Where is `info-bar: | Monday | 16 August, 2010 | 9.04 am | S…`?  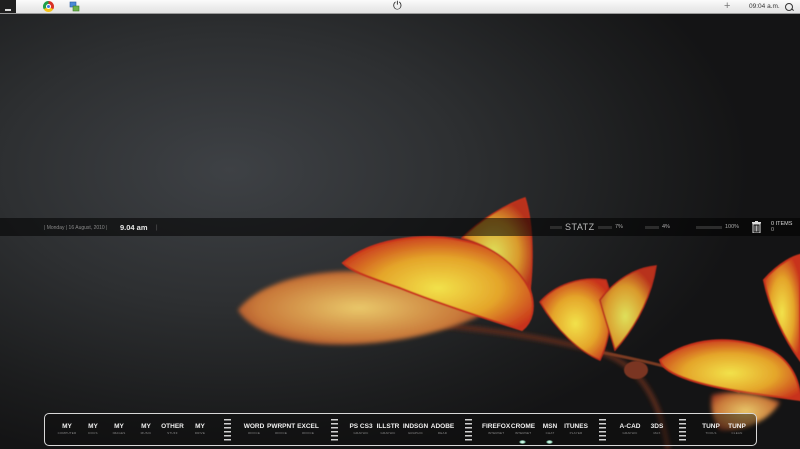 info-bar: | Monday | 16 August, 2010 | 9.04 am | S… is located at coordinates (400, 227).